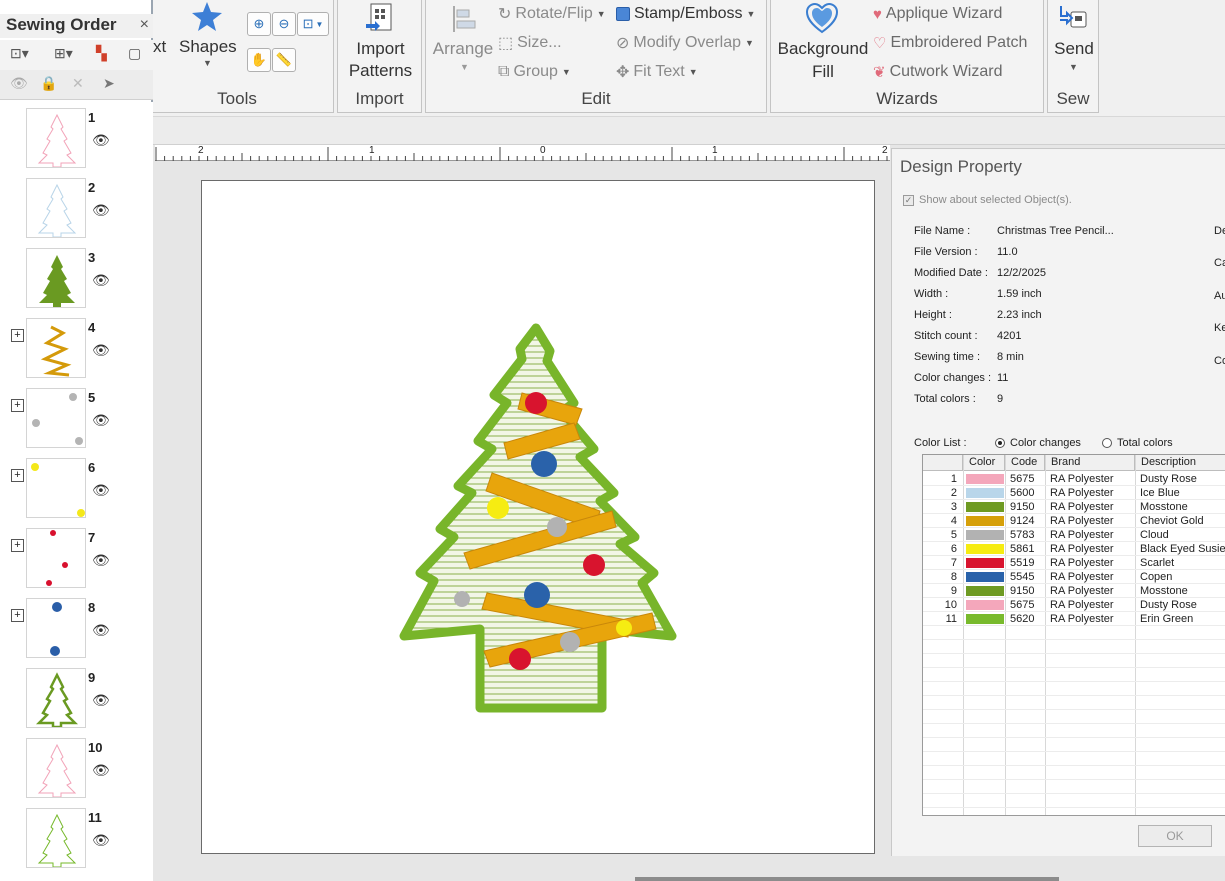 This screenshot has height=881, width=1225. I want to click on table-column-header: Brand, so click(1090, 463).